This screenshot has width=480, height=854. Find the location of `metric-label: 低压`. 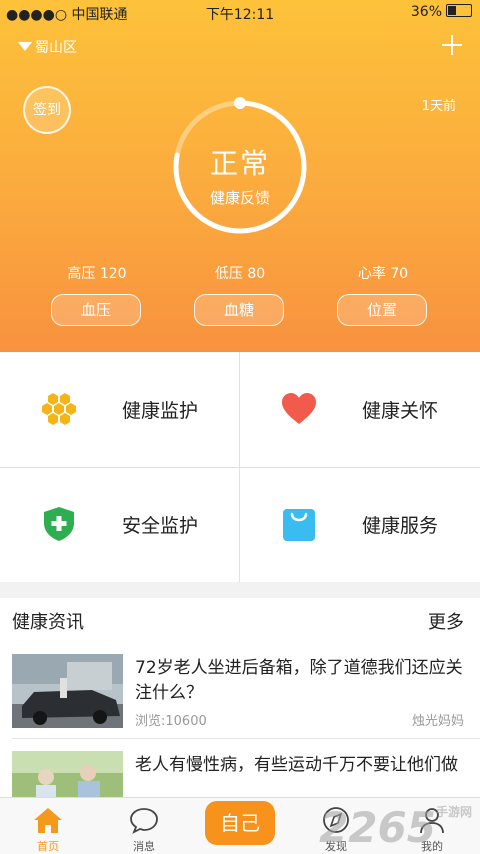

metric-label: 低压 is located at coordinates (228, 274).